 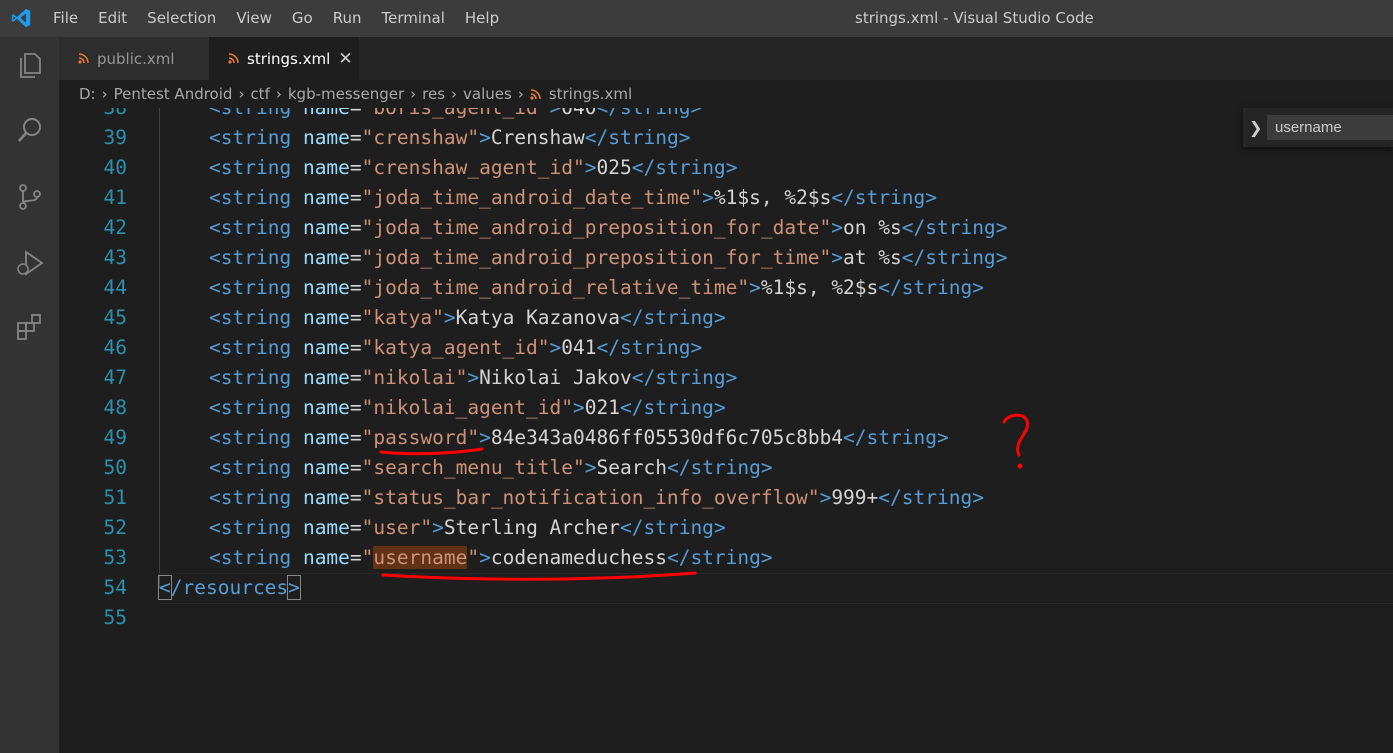 I want to click on menu-file: File, so click(x=65, y=18).